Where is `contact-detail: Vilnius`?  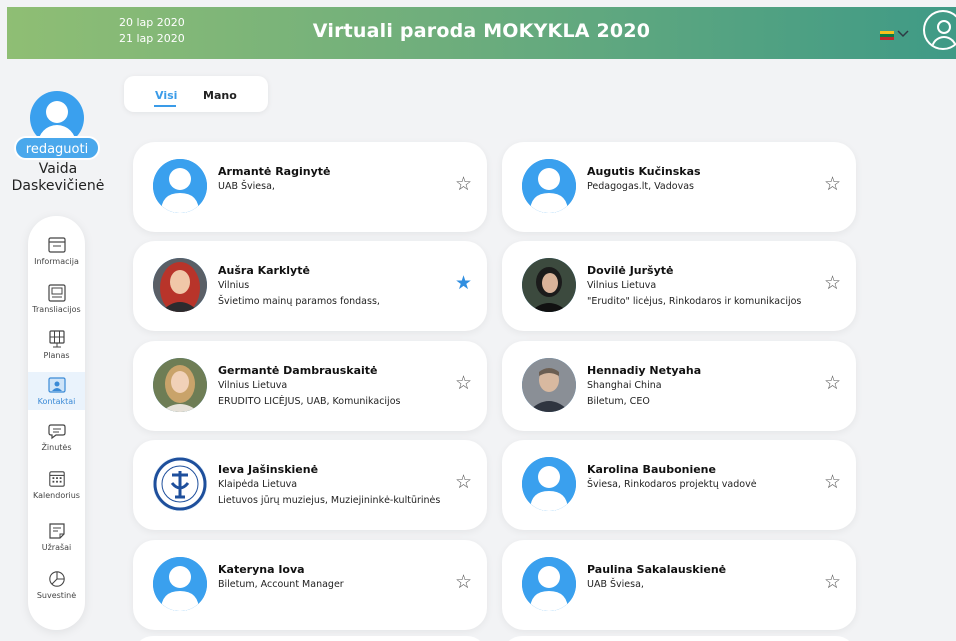 contact-detail: Vilnius is located at coordinates (234, 285).